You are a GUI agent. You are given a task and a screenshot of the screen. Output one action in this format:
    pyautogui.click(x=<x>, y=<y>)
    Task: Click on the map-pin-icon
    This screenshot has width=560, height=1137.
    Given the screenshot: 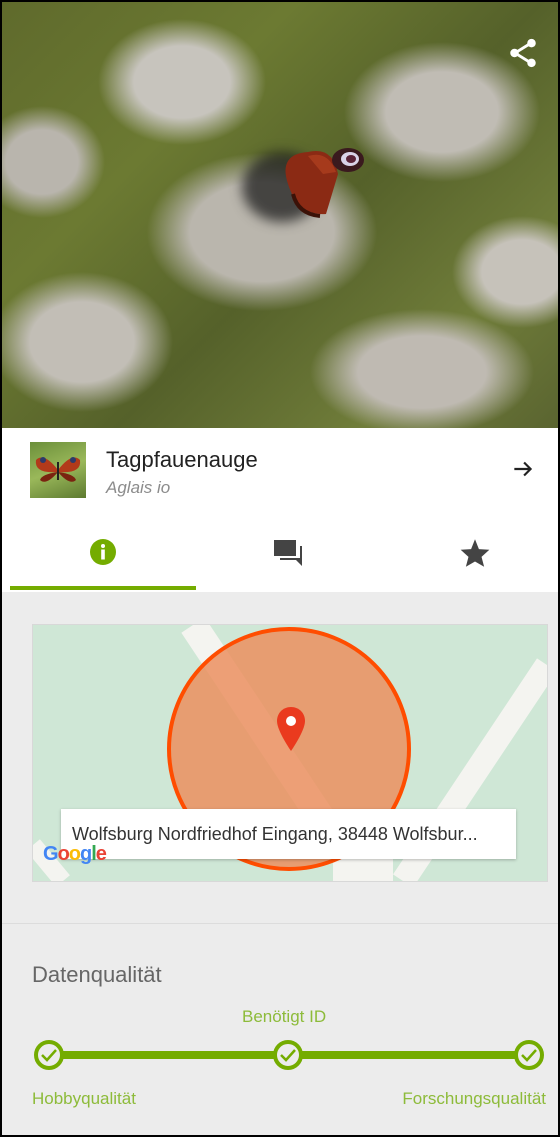 What is the action you would take?
    pyautogui.click(x=291, y=729)
    